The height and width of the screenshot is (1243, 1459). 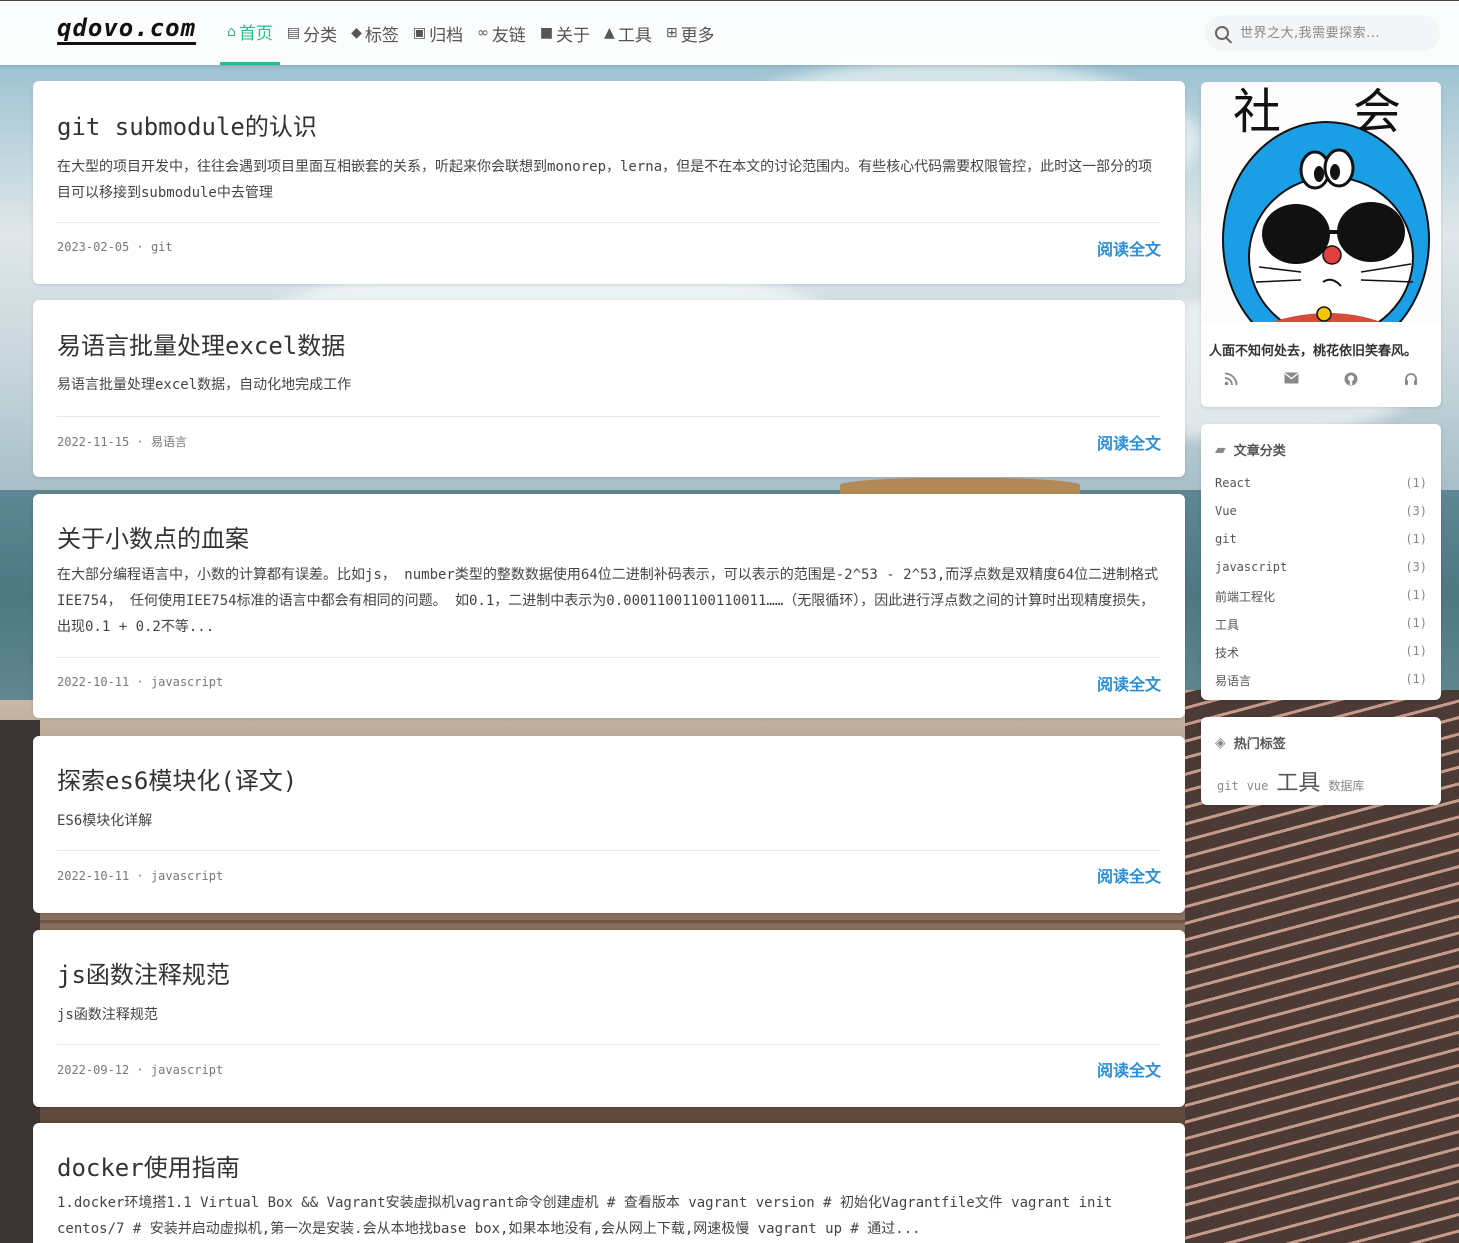 I want to click on nav-item-5: ■ 关于, so click(x=565, y=33).